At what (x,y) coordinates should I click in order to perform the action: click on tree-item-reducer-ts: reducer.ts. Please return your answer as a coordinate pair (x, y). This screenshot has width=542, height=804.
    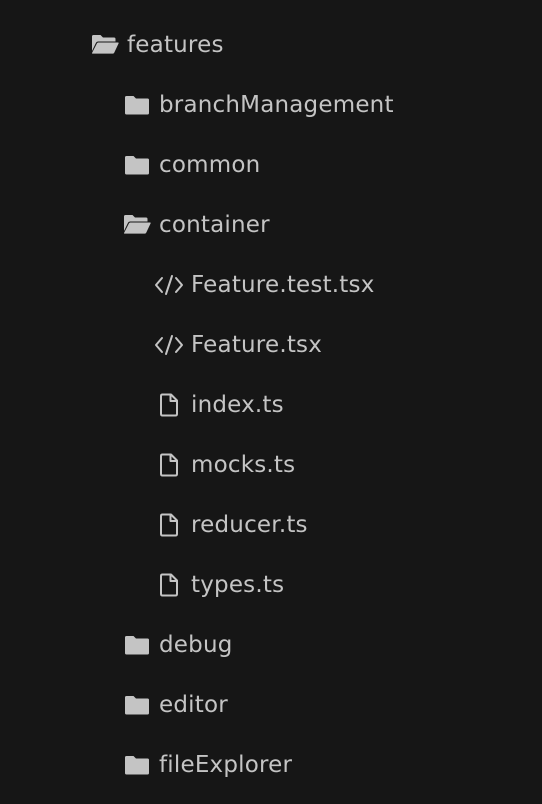
    Looking at the image, I should click on (271, 525).